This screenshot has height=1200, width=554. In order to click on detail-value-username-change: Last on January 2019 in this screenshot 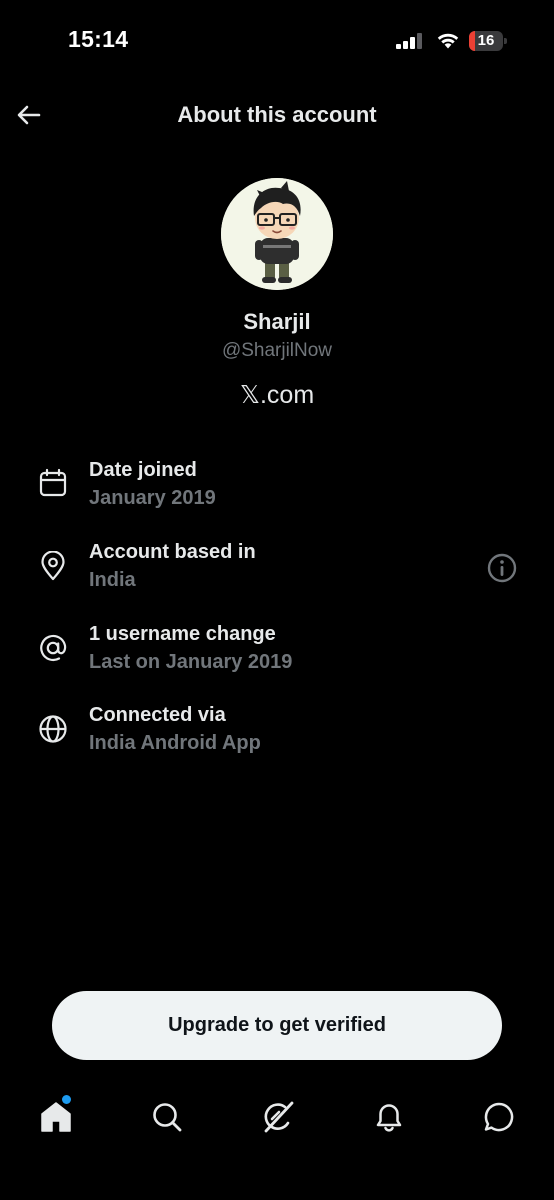, I will do `click(191, 662)`.